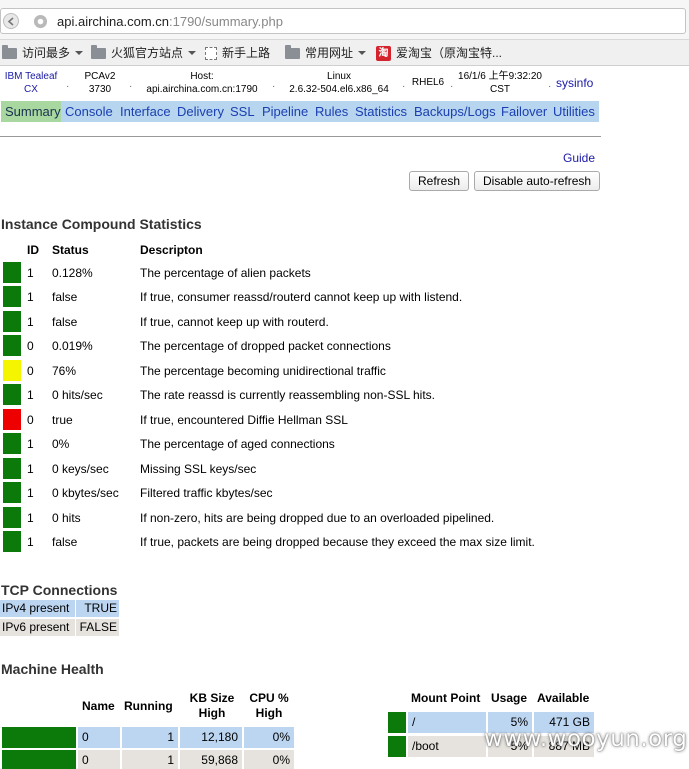  What do you see at coordinates (537, 181) in the screenshot?
I see `disable-auto-refresh-button: Disable auto-refresh` at bounding box center [537, 181].